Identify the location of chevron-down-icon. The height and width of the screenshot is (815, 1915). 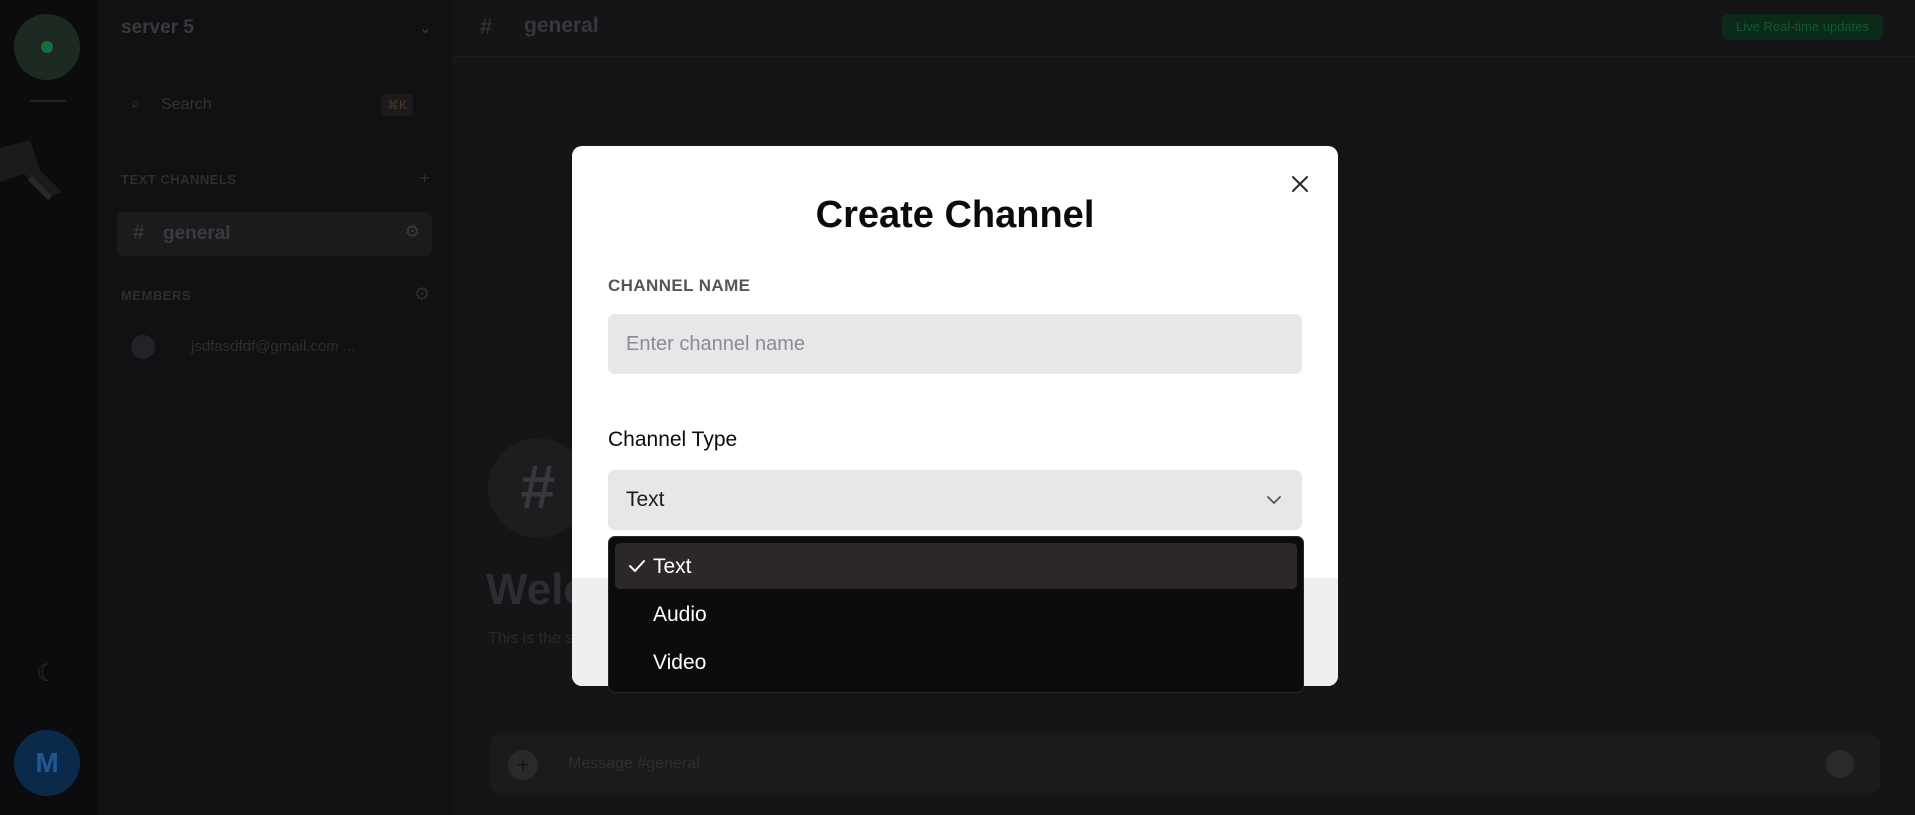
(1274, 500).